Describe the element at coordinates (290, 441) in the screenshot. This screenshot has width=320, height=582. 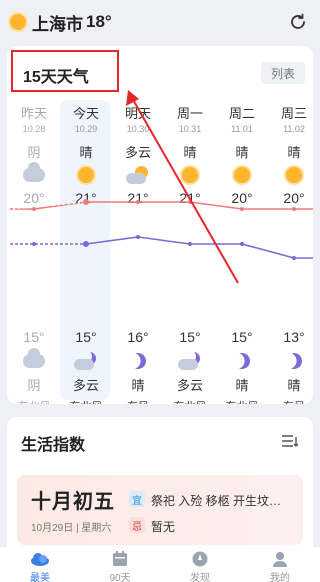
I see `sort-icon` at that location.